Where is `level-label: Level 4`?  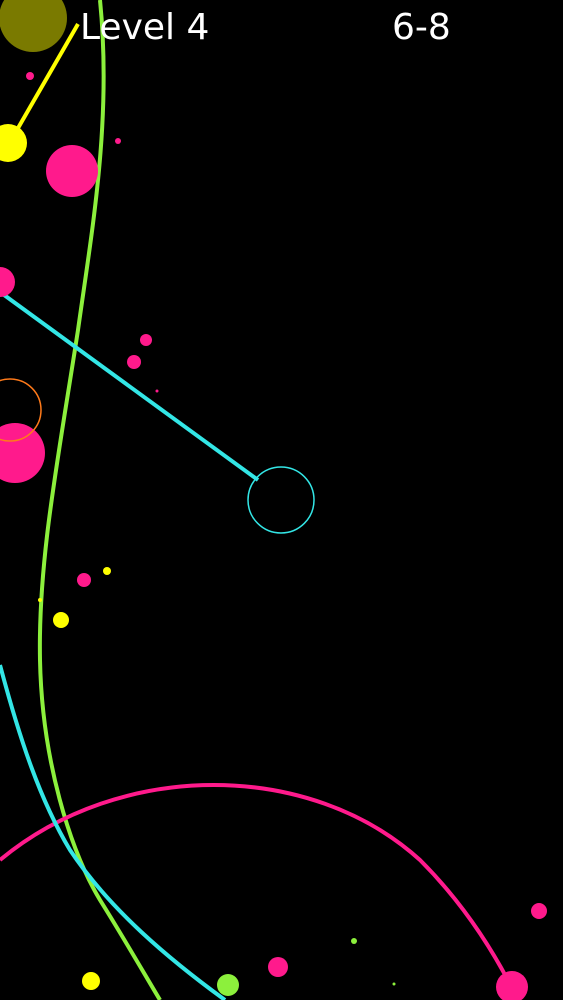
level-label: Level 4 is located at coordinates (145, 27).